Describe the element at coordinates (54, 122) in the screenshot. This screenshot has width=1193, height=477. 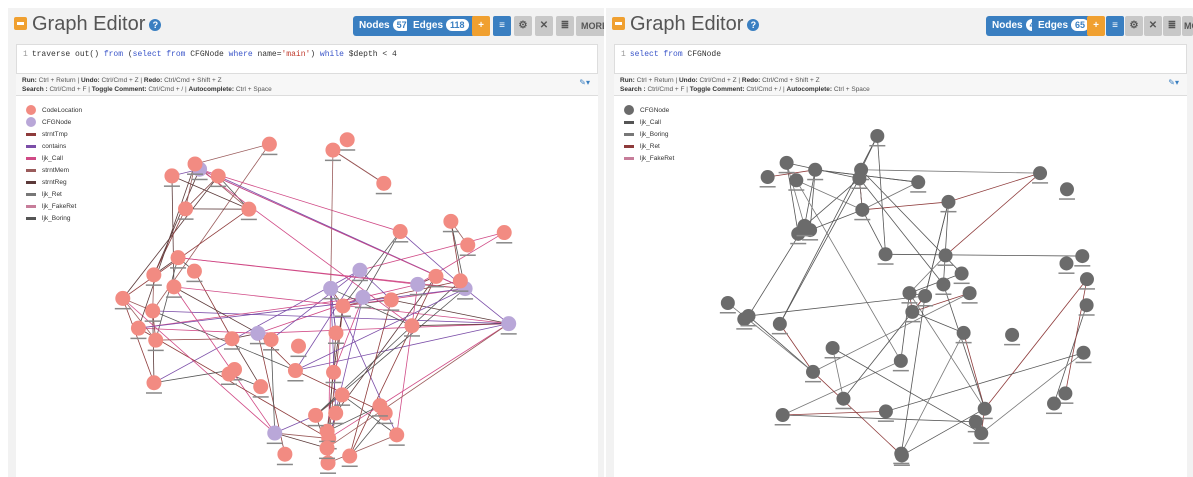
I see `legend-item: CFGNode` at that location.